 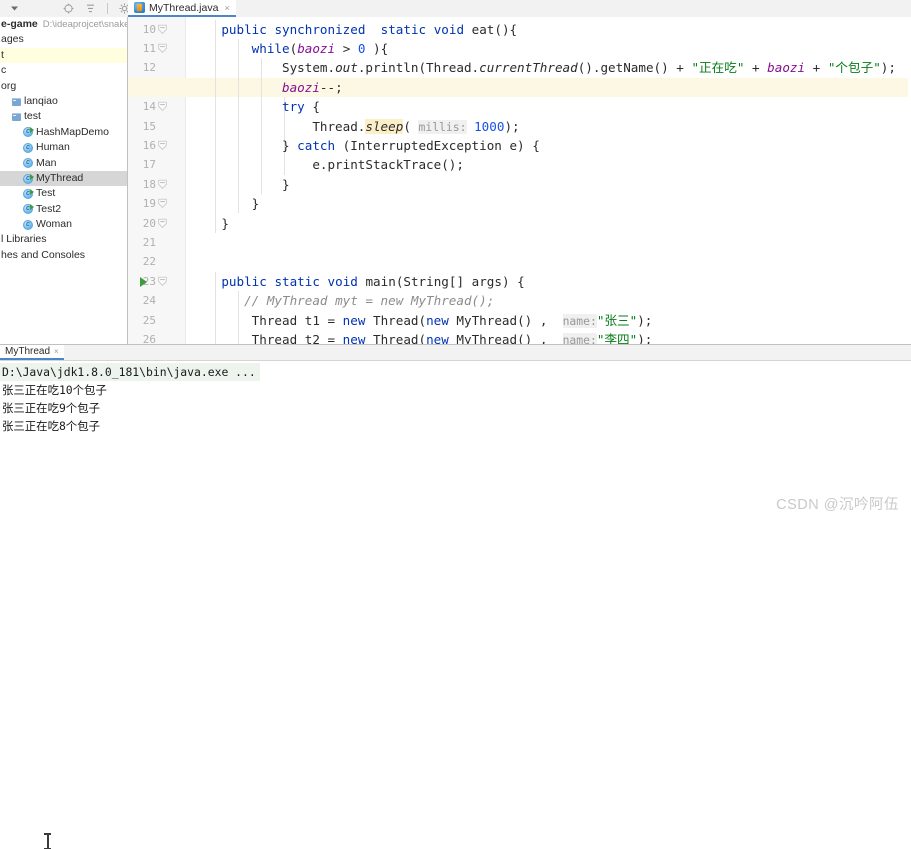 What do you see at coordinates (54, 224) in the screenshot?
I see `sidebar-item-label: Woman` at bounding box center [54, 224].